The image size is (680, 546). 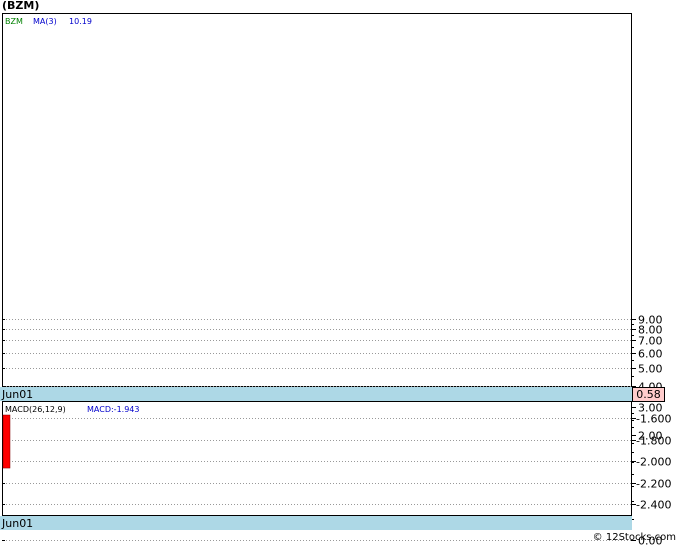 What do you see at coordinates (14, 21) in the screenshot?
I see `price-legend-symbol: BZM` at bounding box center [14, 21].